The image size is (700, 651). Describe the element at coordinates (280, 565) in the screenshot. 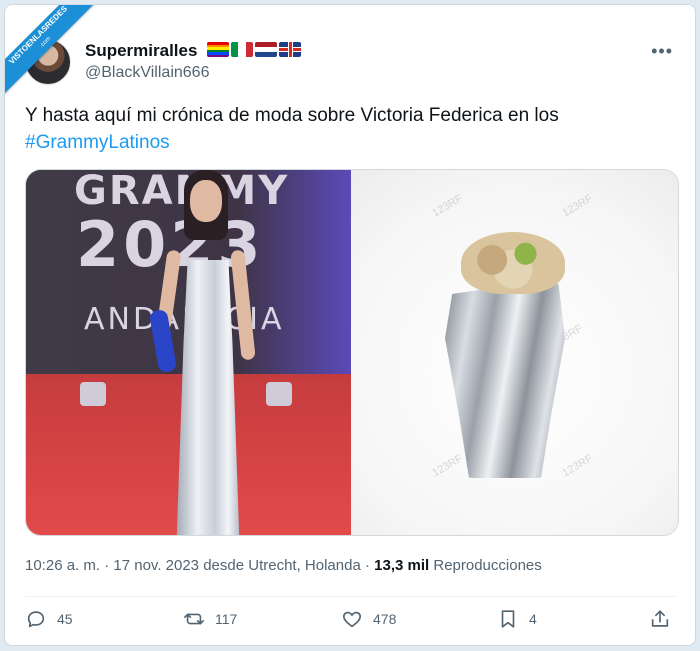

I see `tweet-location: desde Utrecht, Holanda` at that location.